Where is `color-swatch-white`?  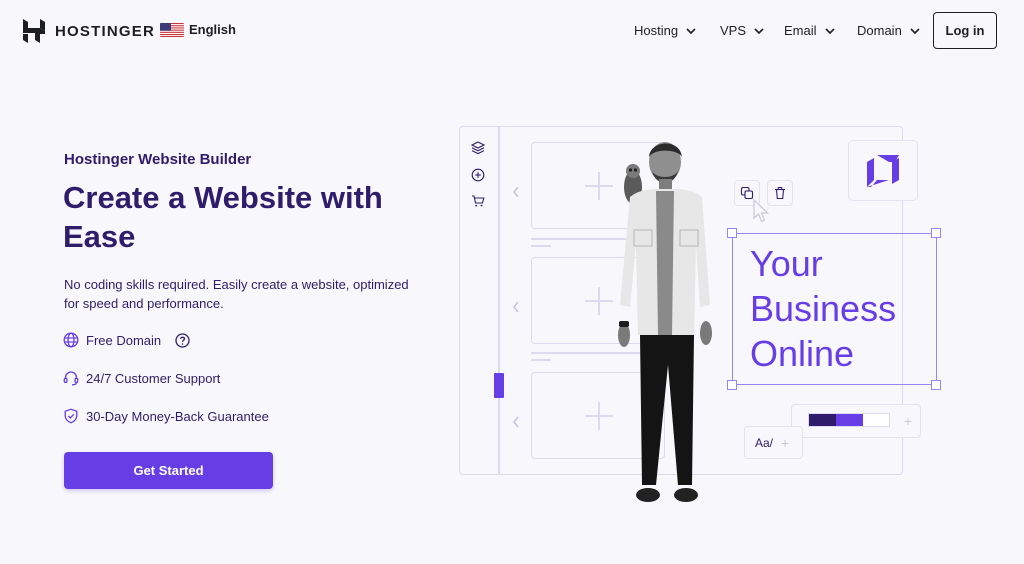 color-swatch-white is located at coordinates (876, 420).